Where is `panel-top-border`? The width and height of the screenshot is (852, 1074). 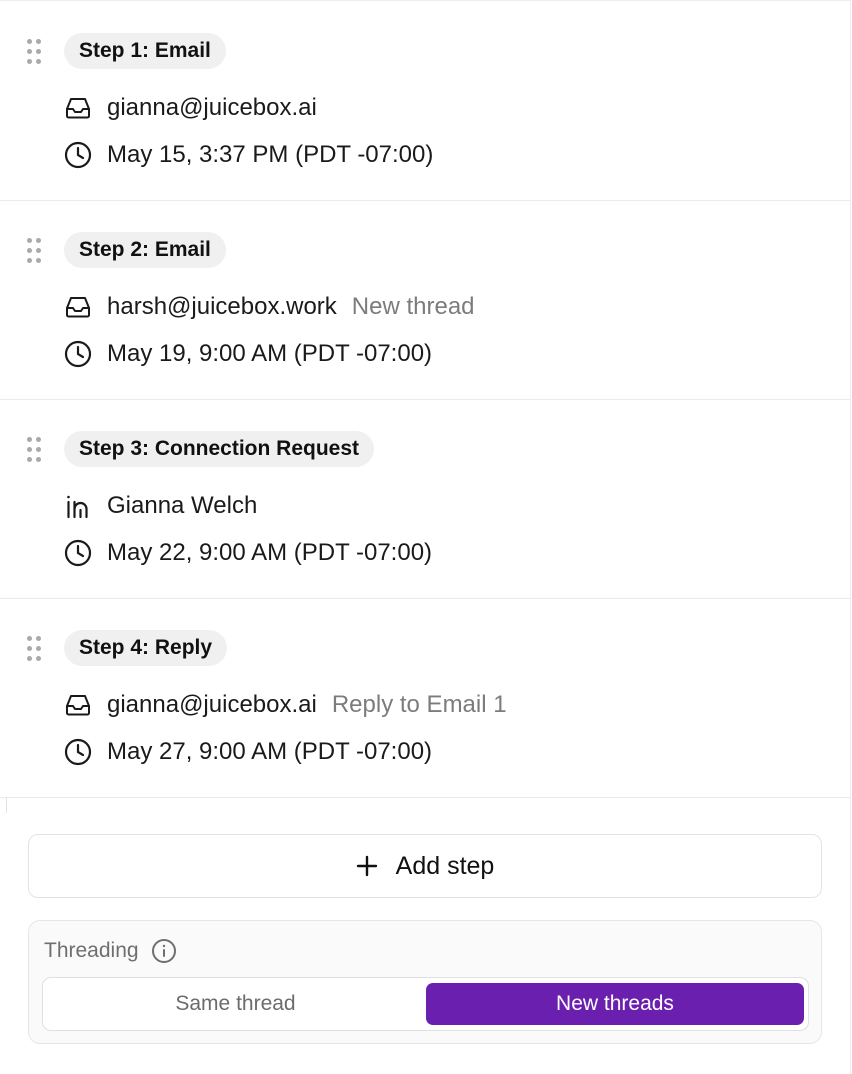
panel-top-border is located at coordinates (425, 0).